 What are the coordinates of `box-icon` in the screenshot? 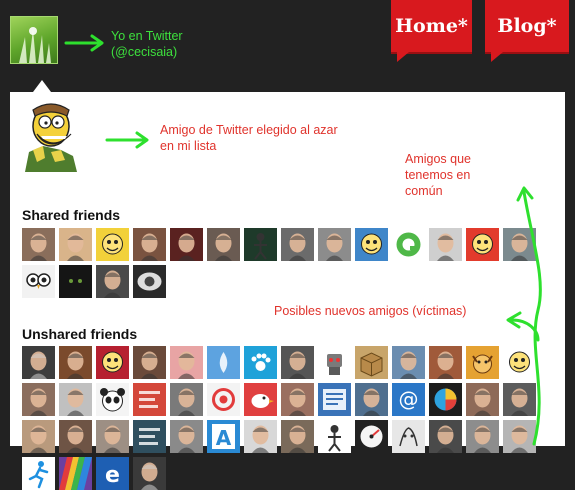 It's located at (371, 364).